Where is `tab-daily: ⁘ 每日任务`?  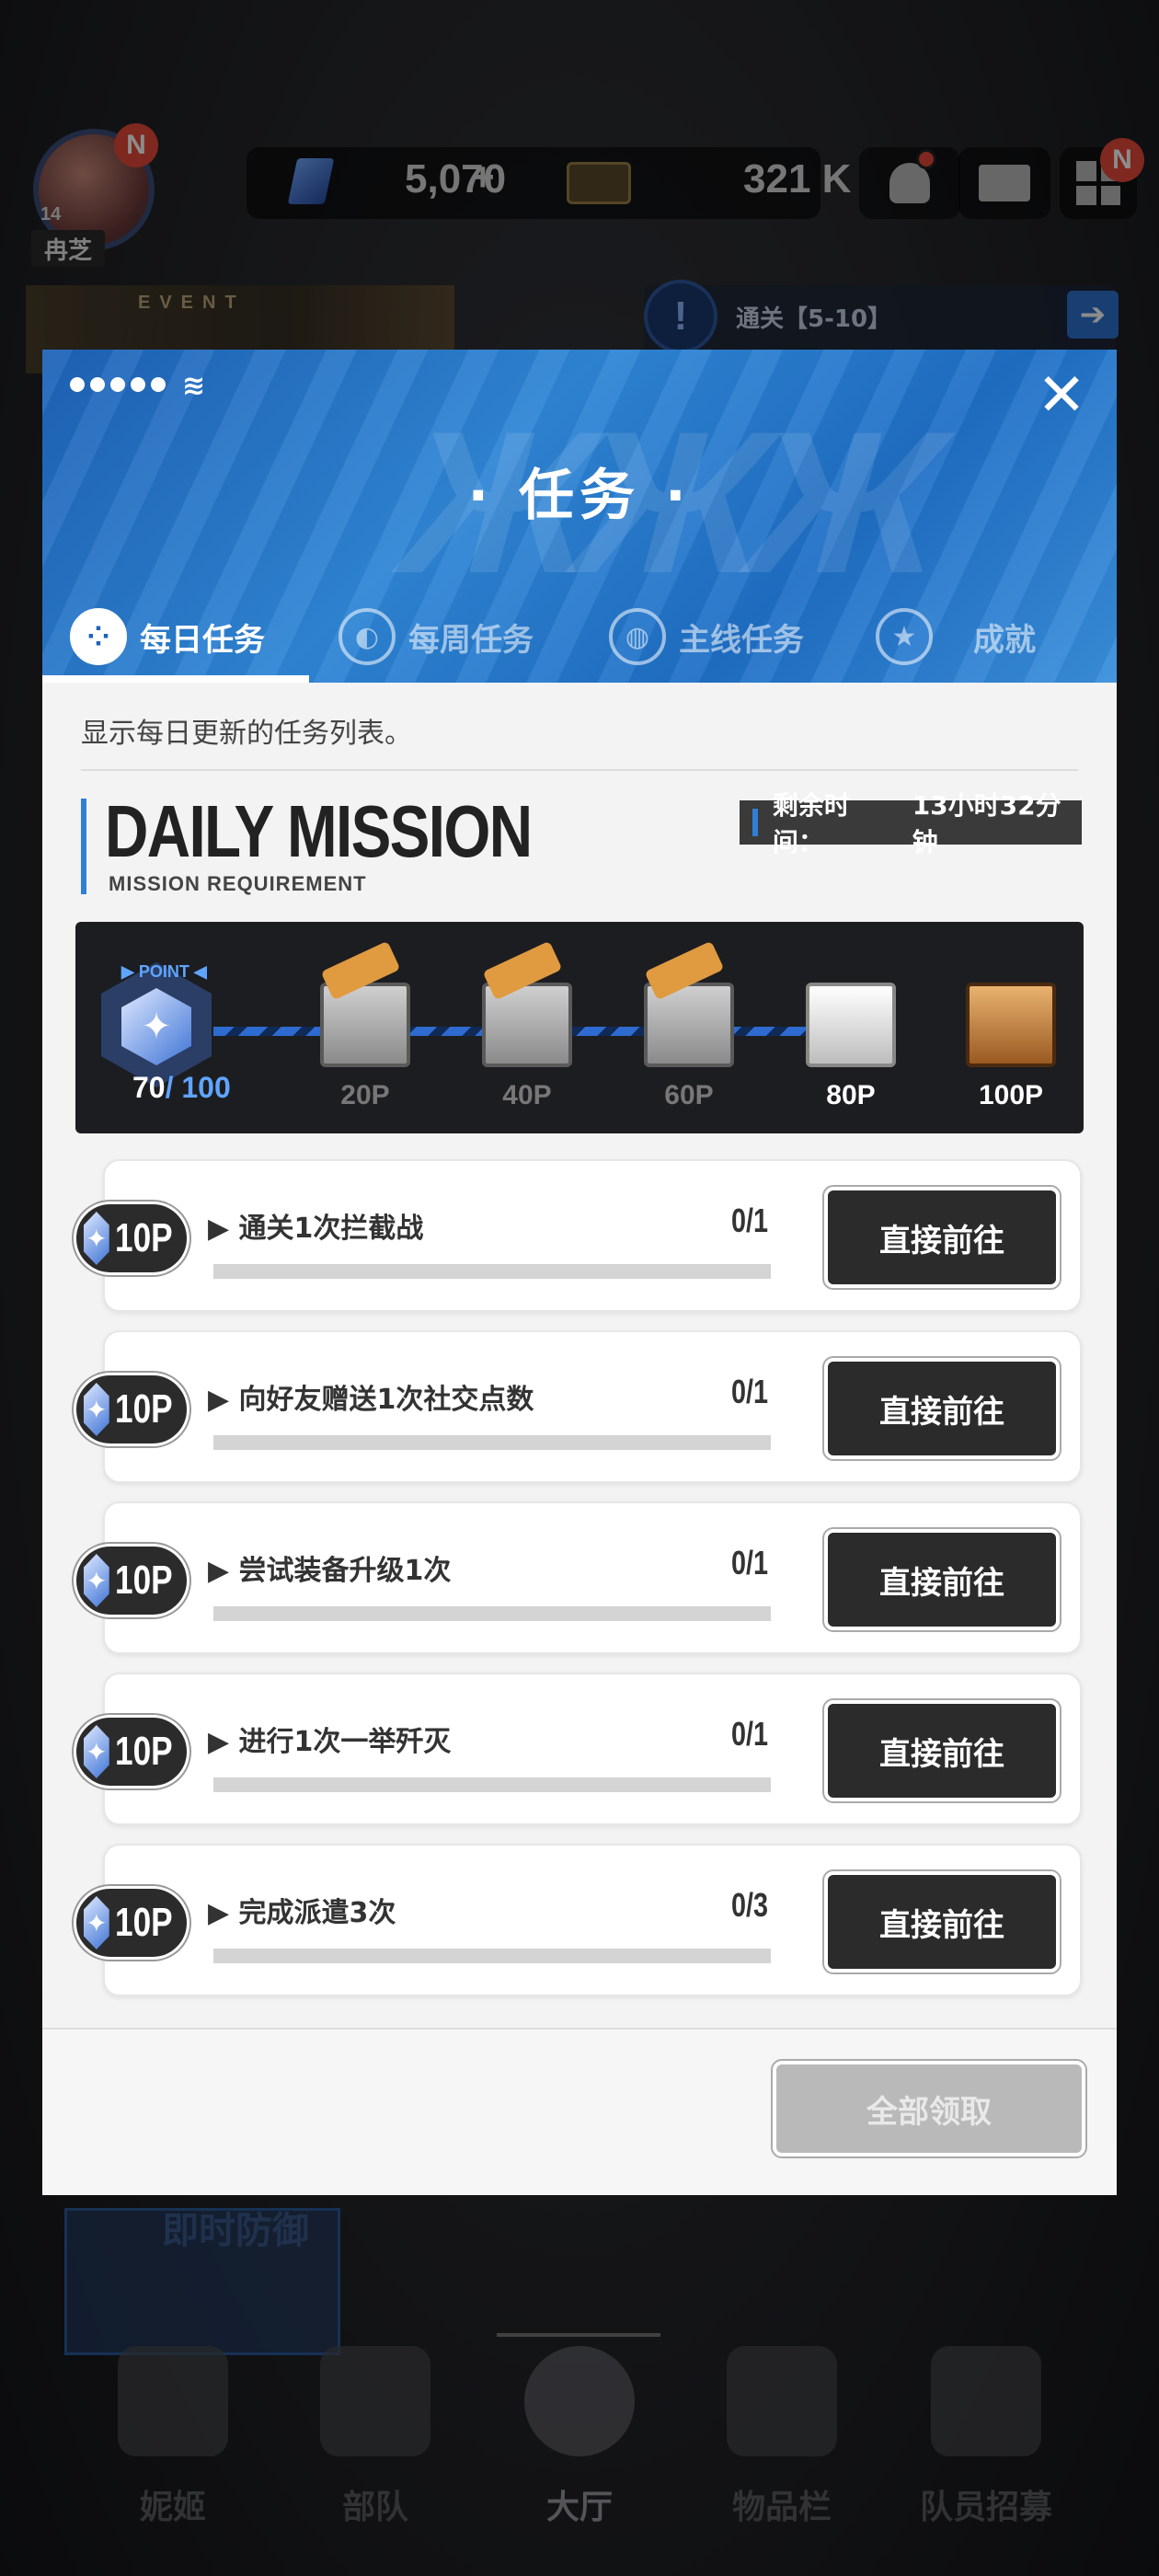 tab-daily: ⁘ 每日任务 is located at coordinates (167, 637).